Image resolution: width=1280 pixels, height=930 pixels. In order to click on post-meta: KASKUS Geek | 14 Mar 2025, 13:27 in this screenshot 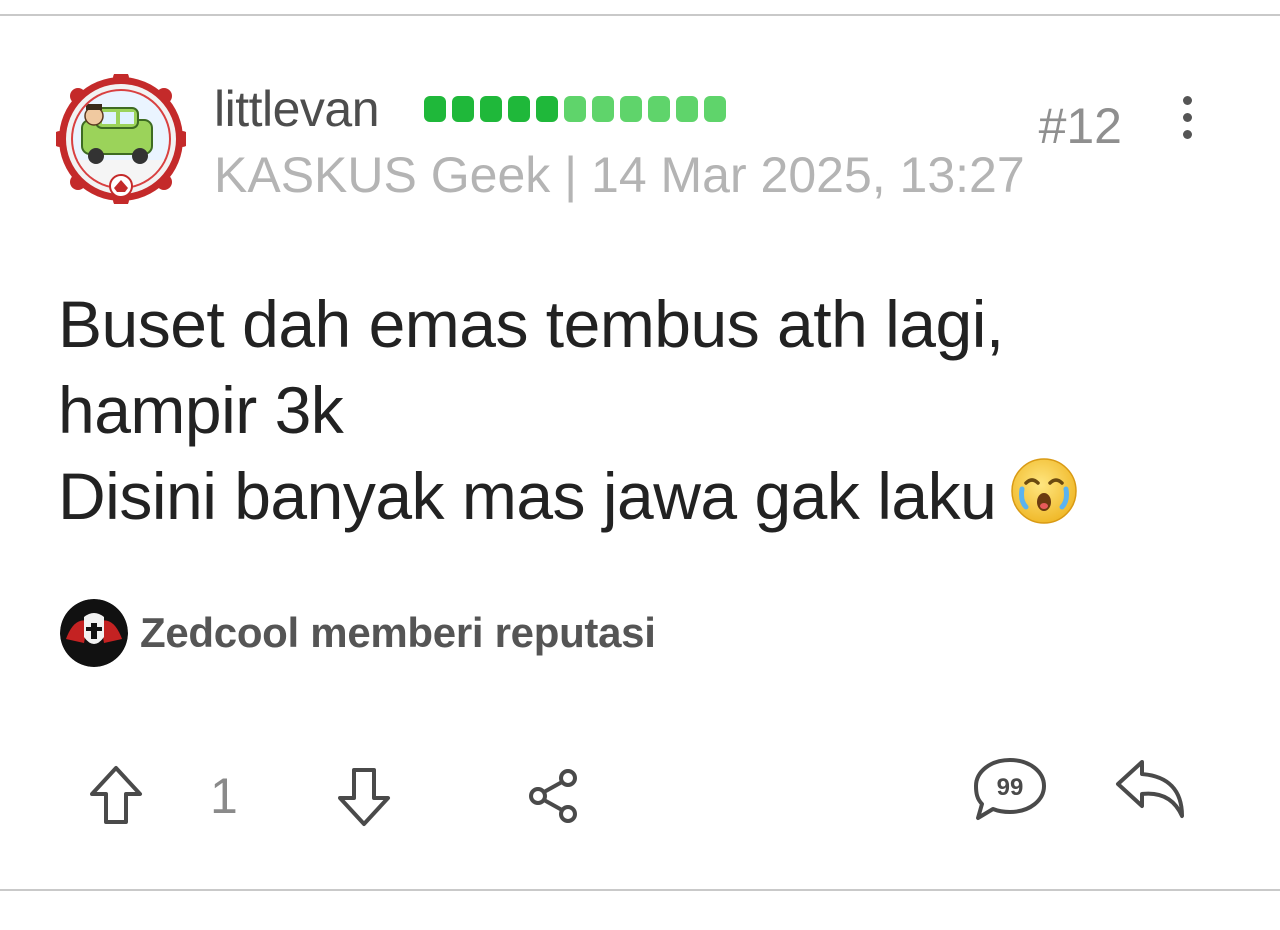, I will do `click(619, 175)`.